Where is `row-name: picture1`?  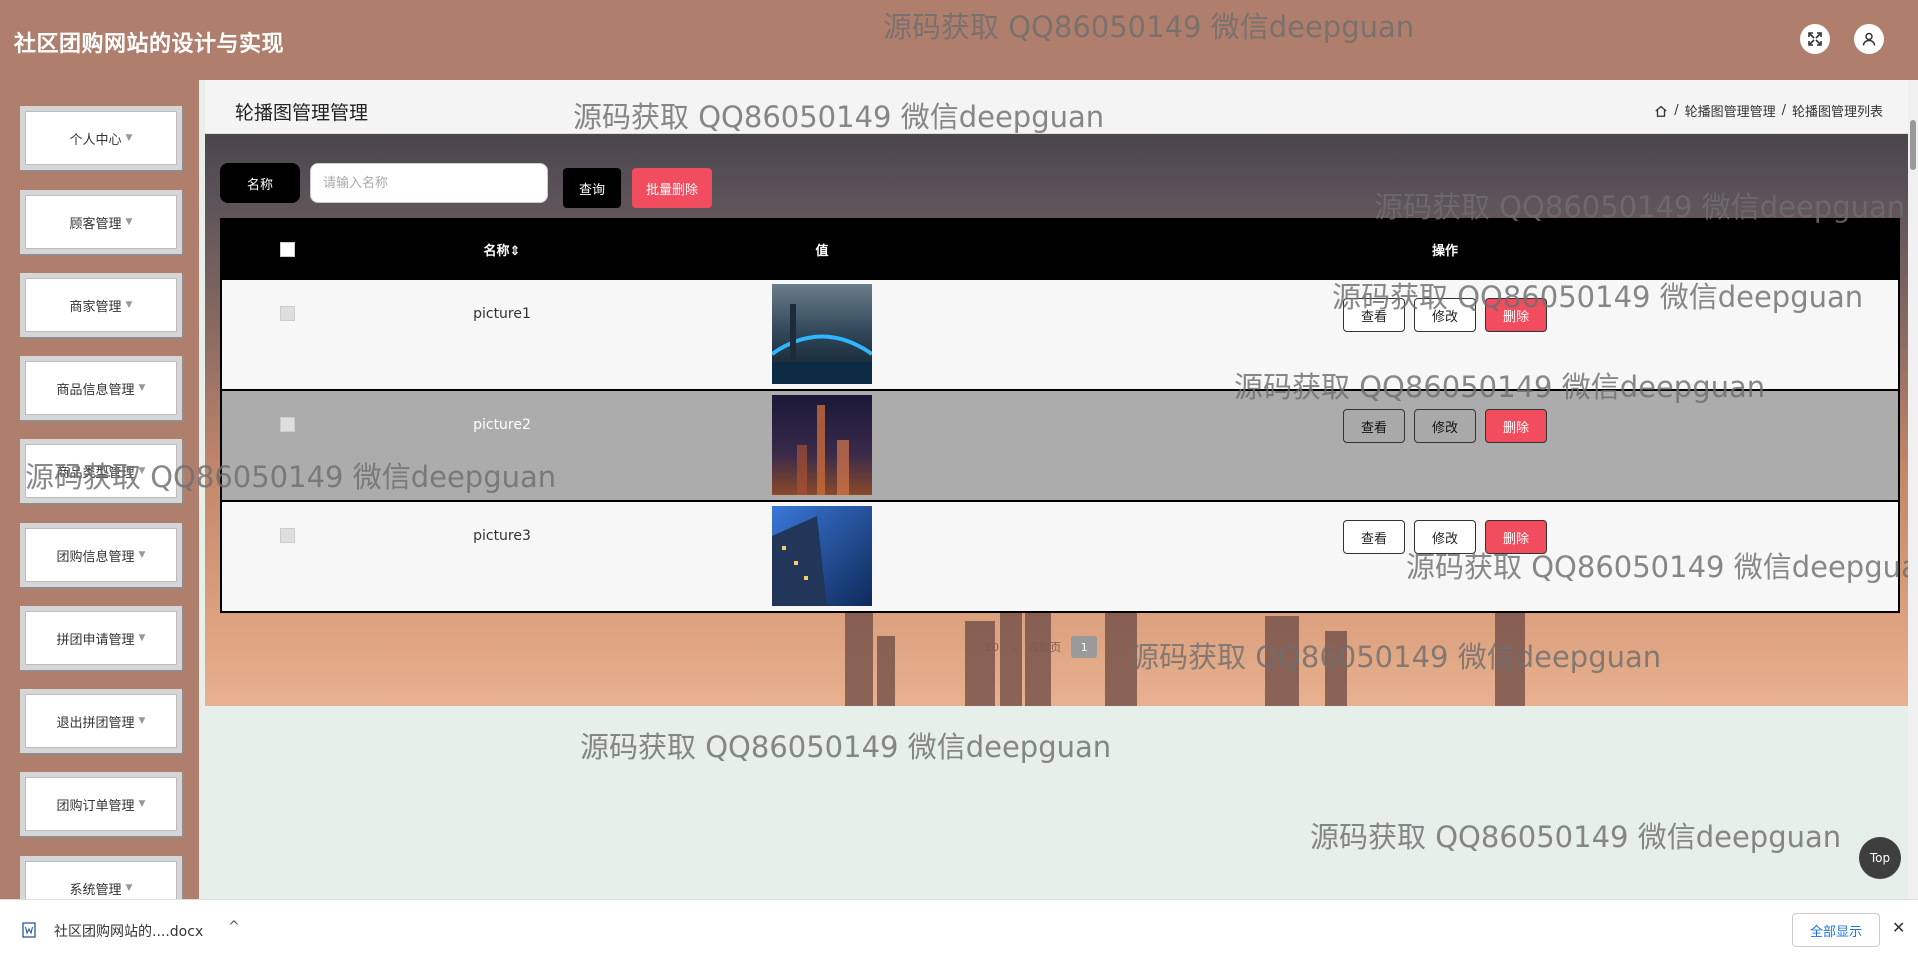 row-name: picture1 is located at coordinates (502, 314).